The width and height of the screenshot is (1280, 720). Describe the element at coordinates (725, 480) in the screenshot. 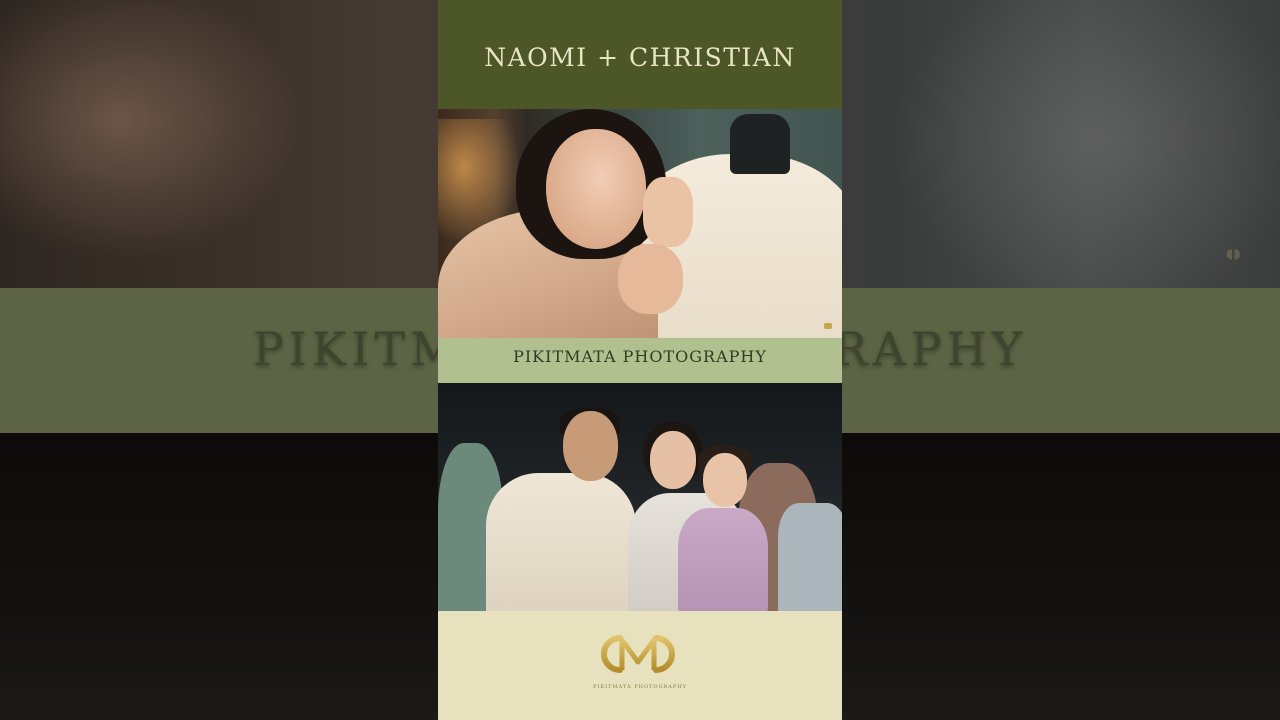

I see `girl-head` at that location.